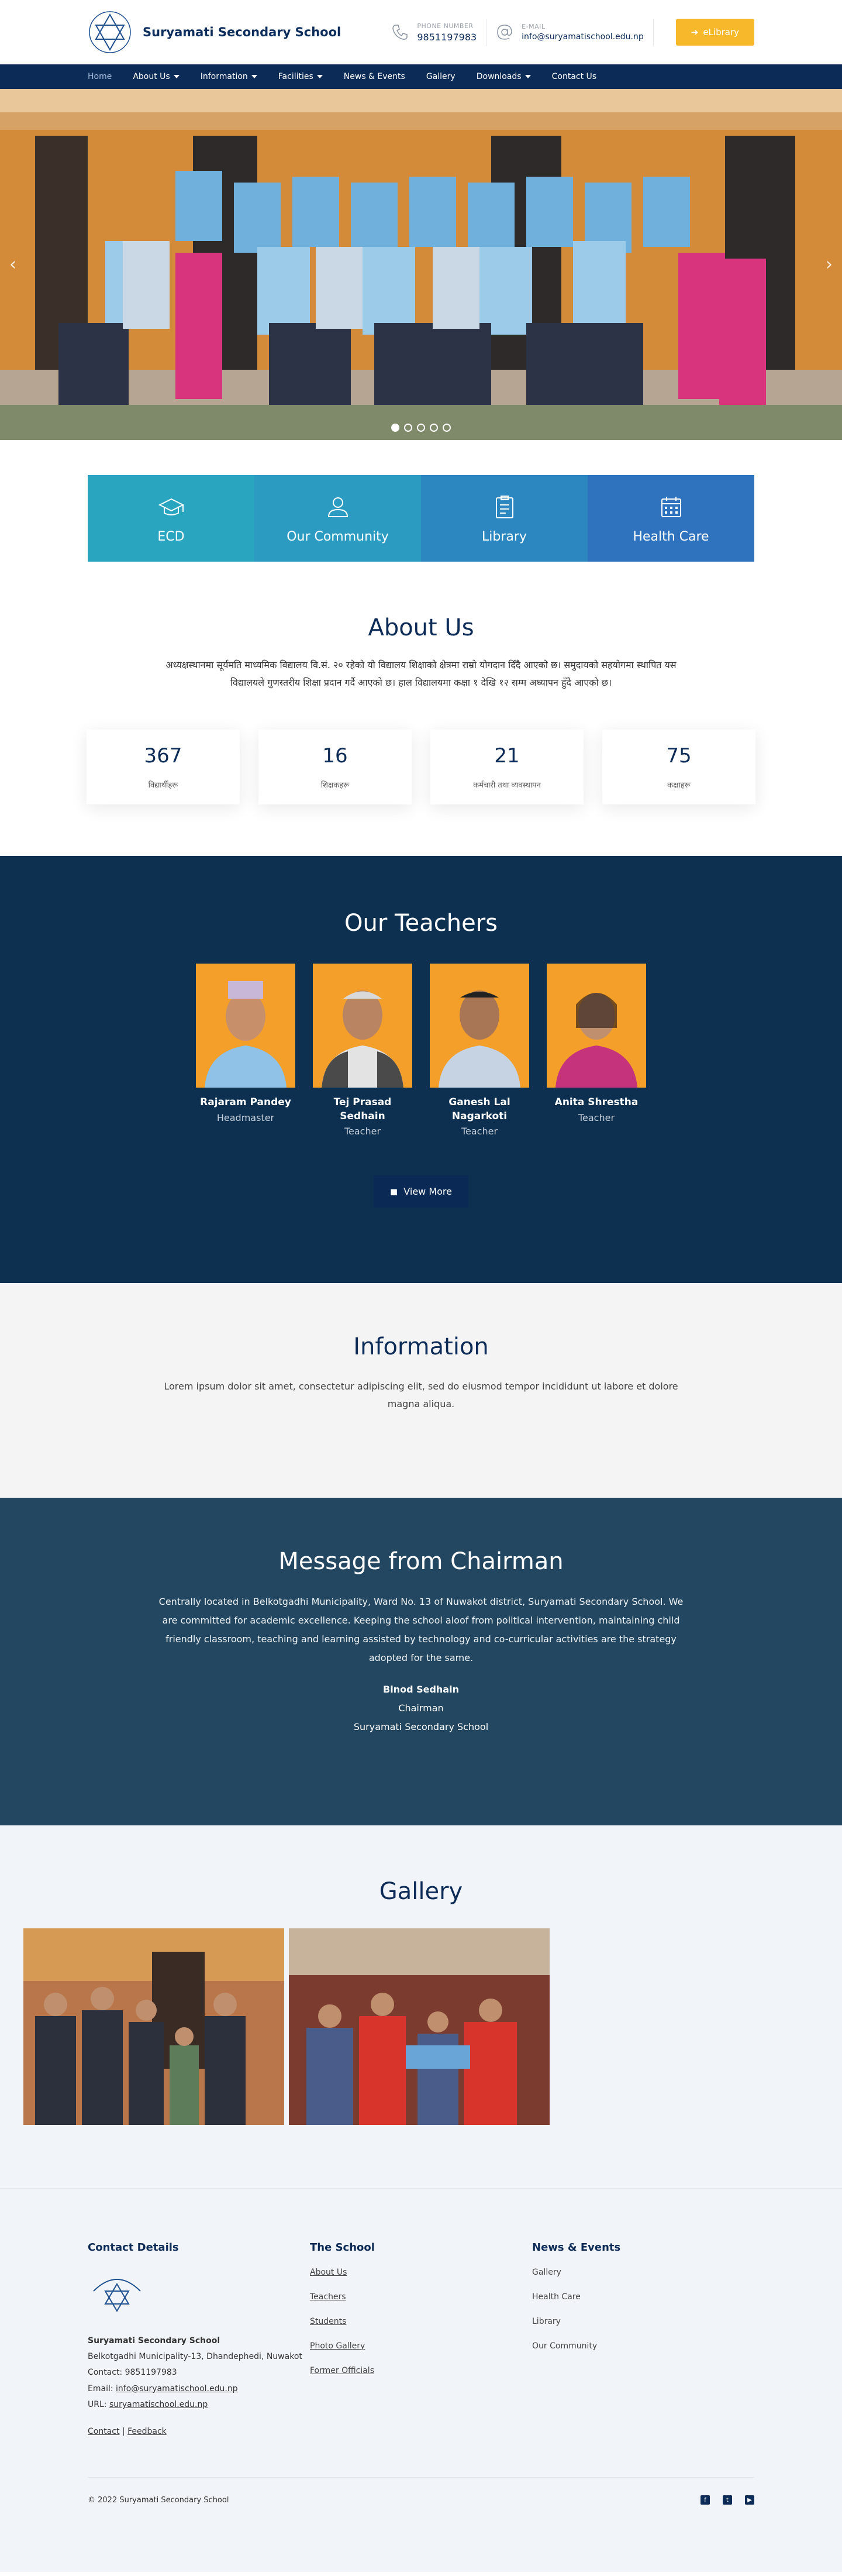 The image size is (842, 2576). I want to click on email-box: E-MAIL info@suryamatischool.edu.np, so click(574, 32).